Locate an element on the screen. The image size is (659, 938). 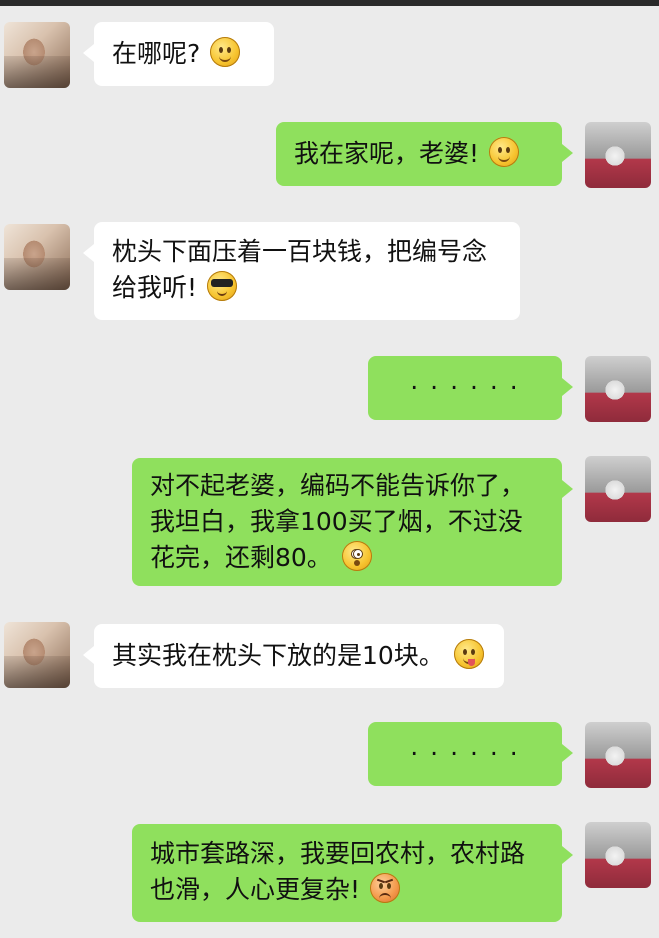
message-text-line: 我坦白，我拿100买了烟，不过没 is located at coordinates (336, 521).